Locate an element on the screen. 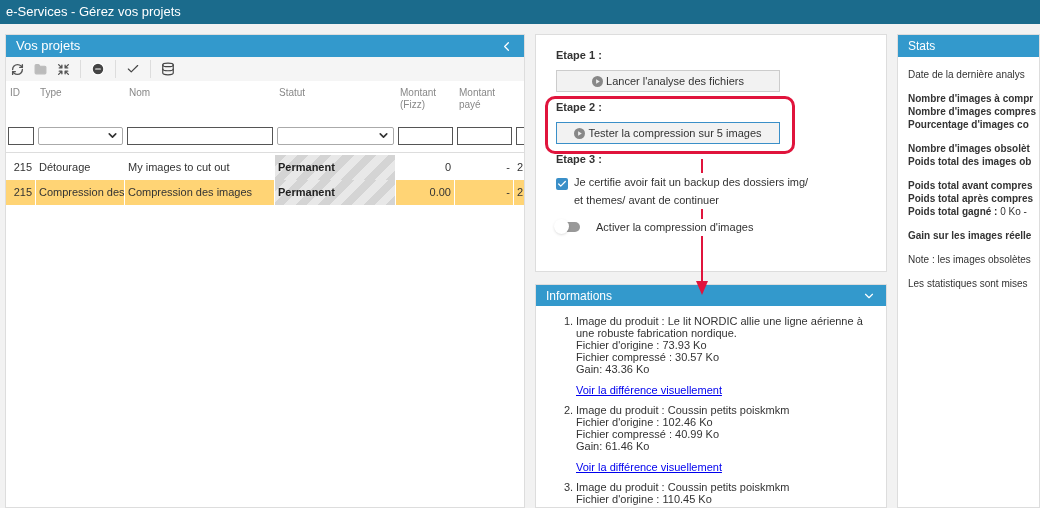 This screenshot has width=1040, height=508. checkbox is located at coordinates (562, 184).